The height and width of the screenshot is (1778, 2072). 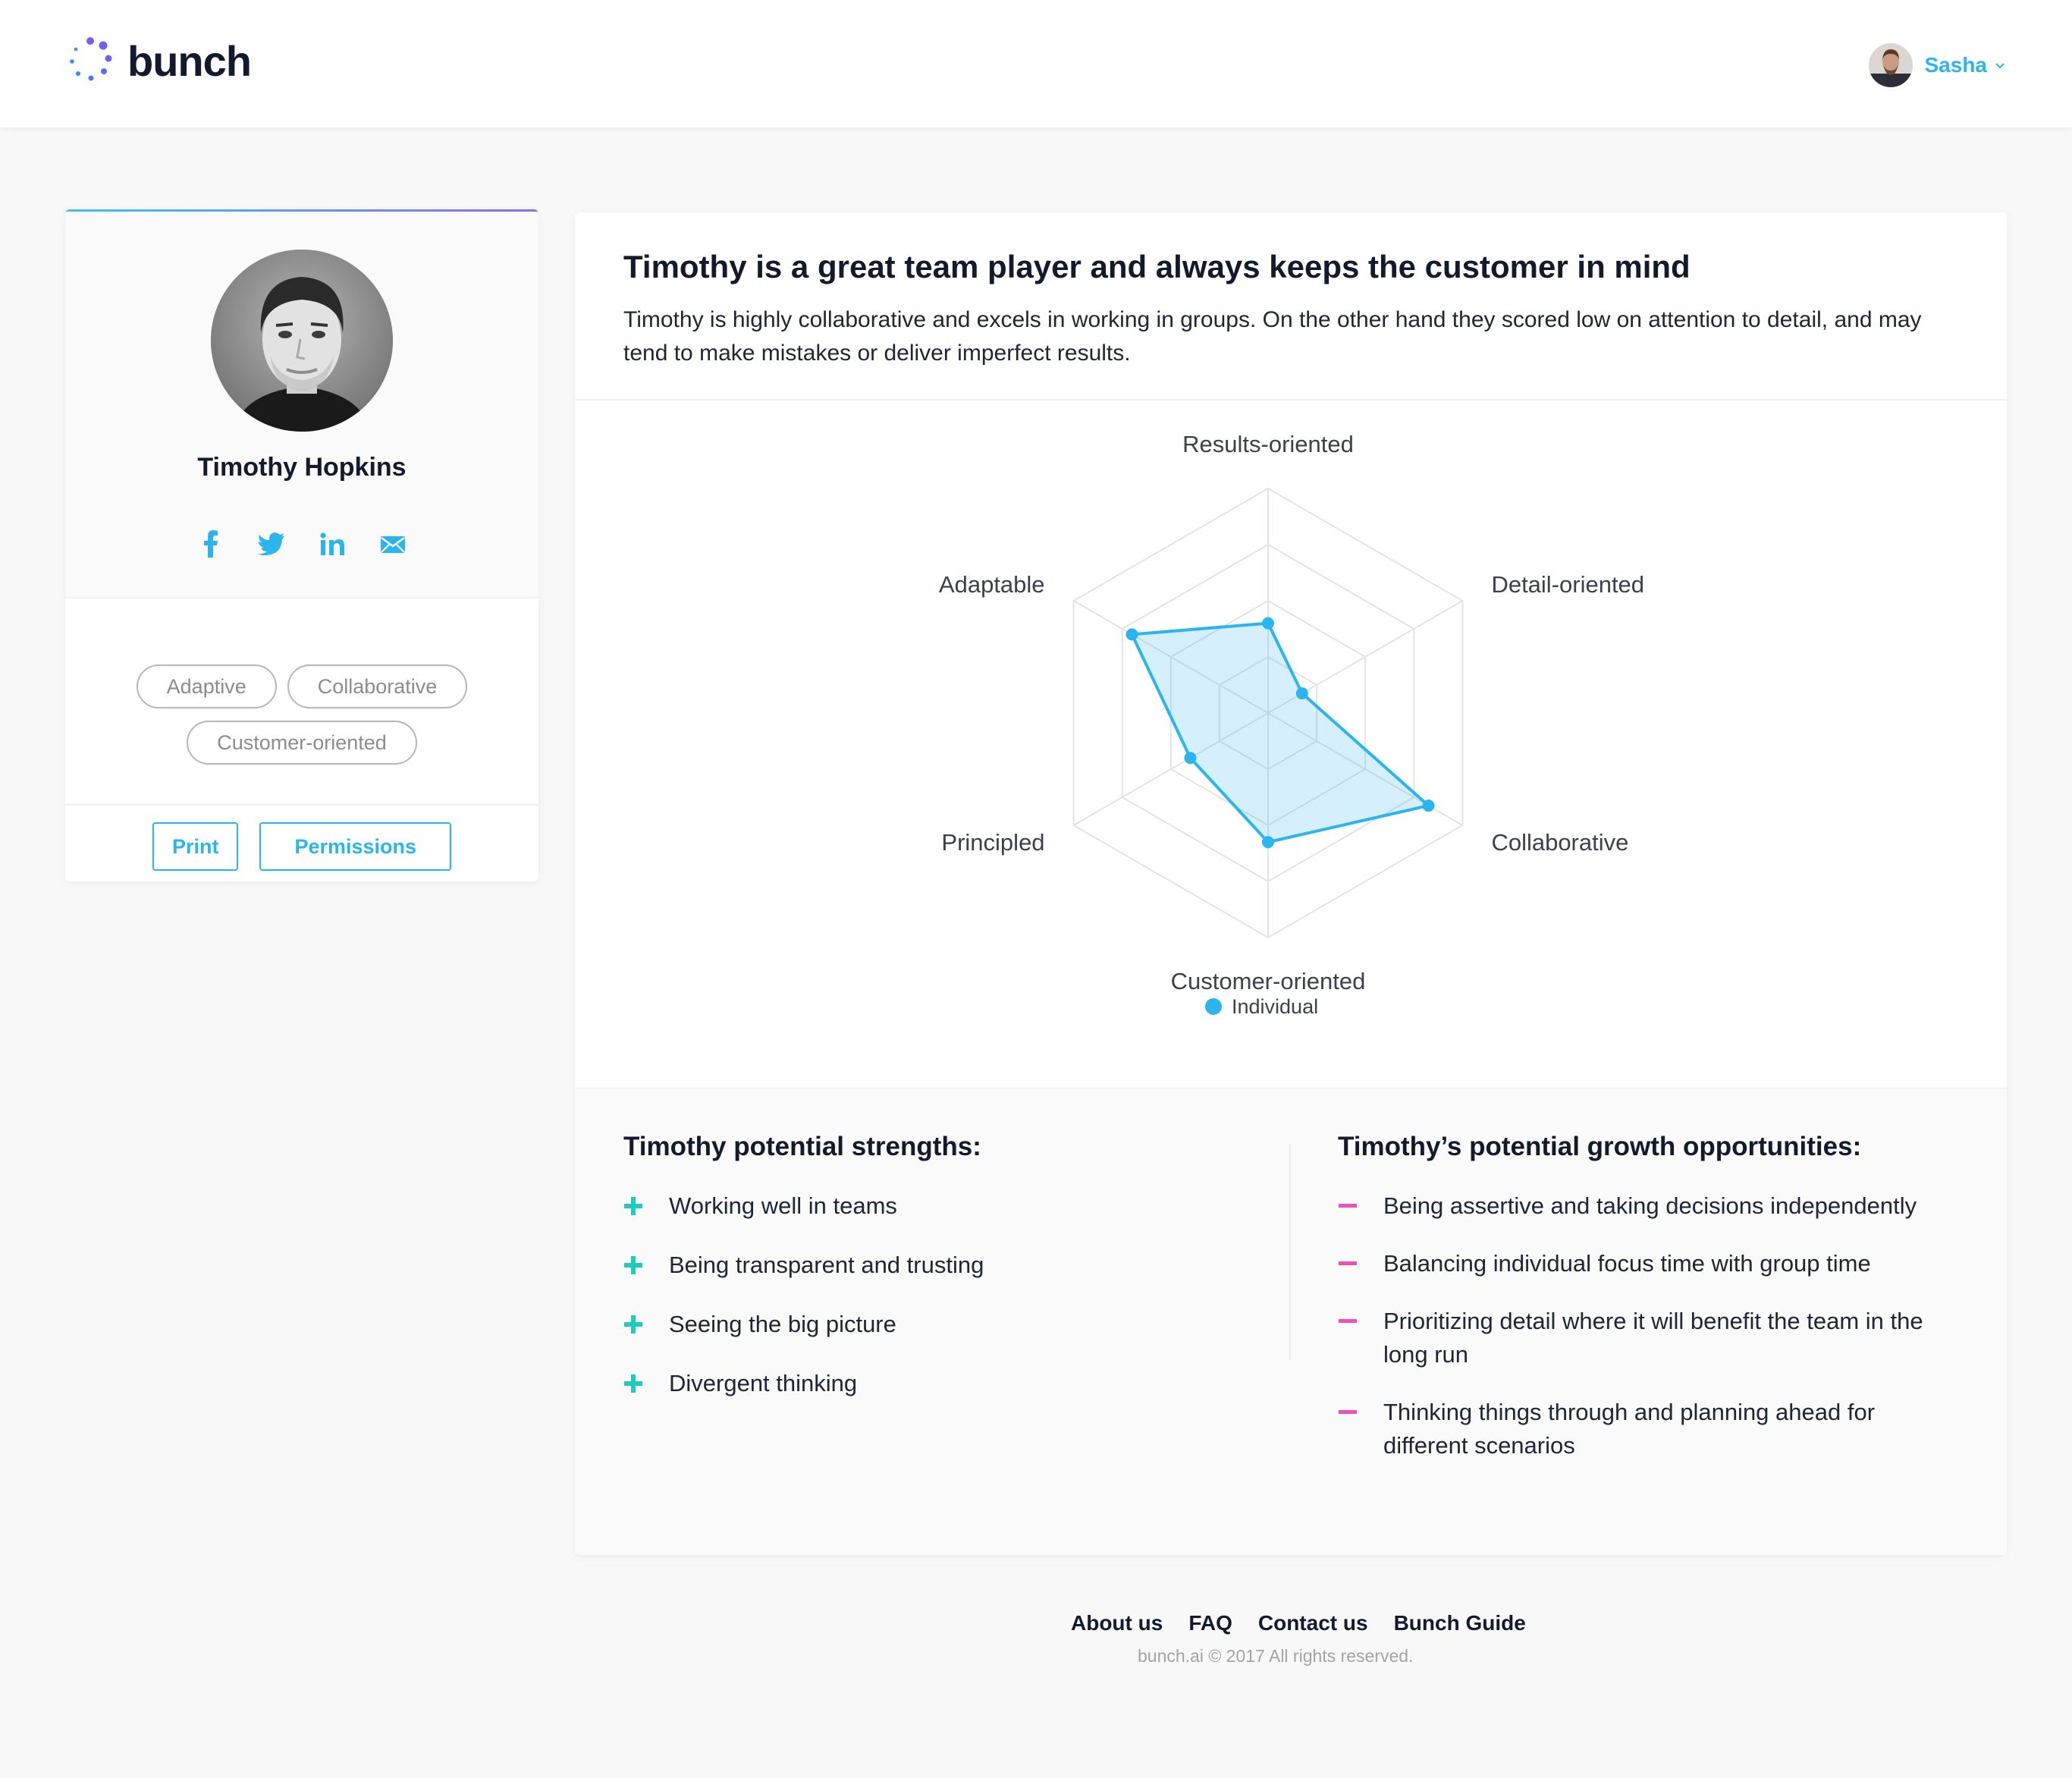 What do you see at coordinates (189, 60) in the screenshot?
I see `brand-name: bunch` at bounding box center [189, 60].